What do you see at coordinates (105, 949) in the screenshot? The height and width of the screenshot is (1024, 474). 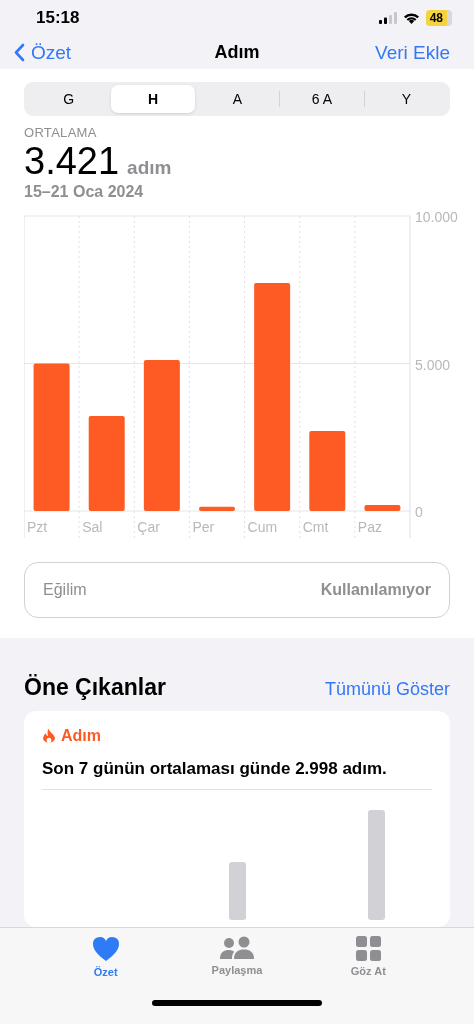 I see `heart-icon` at bounding box center [105, 949].